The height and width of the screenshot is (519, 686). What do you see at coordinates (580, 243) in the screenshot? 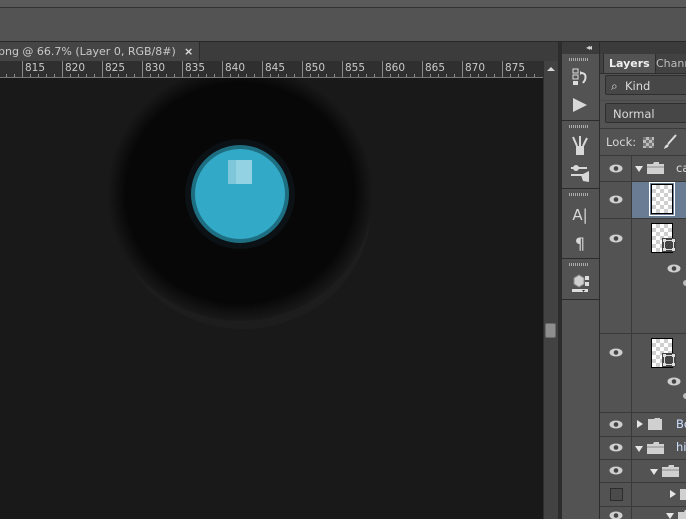
I see `paragraph-icon: ¶` at bounding box center [580, 243].